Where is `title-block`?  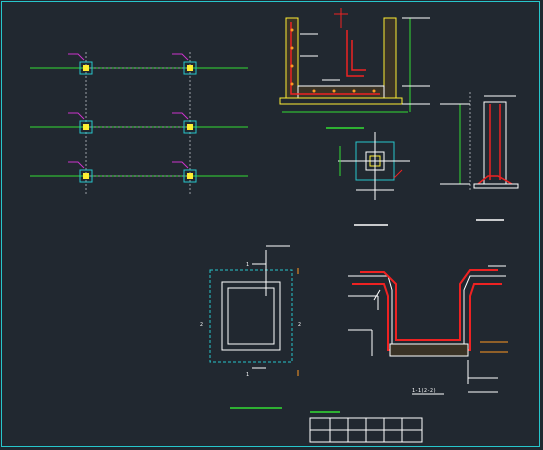 title-block is located at coordinates (366, 430).